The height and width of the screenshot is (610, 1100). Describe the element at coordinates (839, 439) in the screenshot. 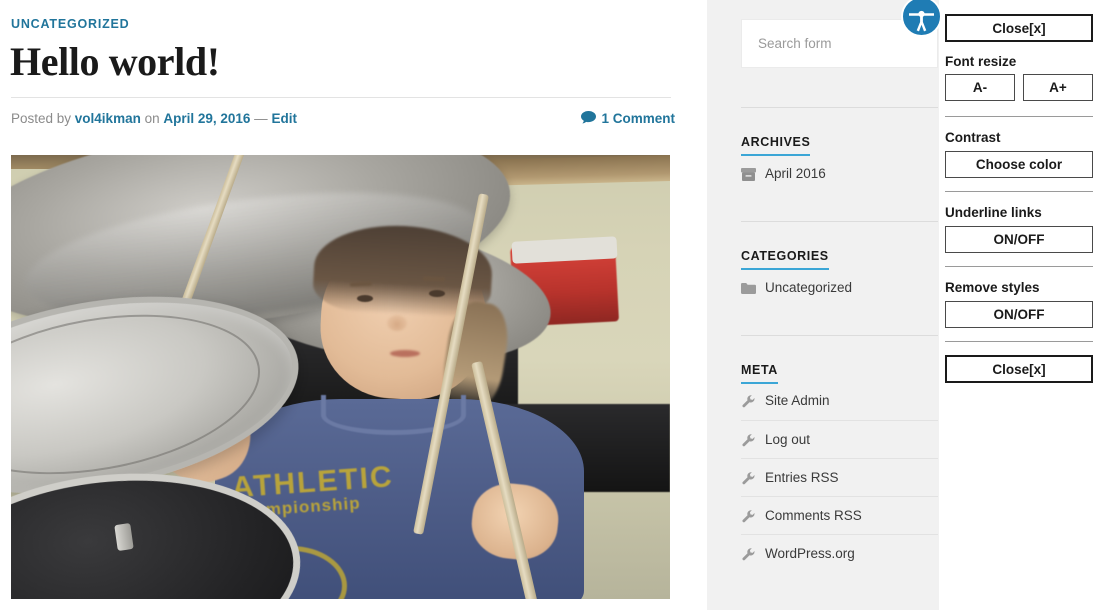

I see `sidebar-item-log-out: Log out` at that location.